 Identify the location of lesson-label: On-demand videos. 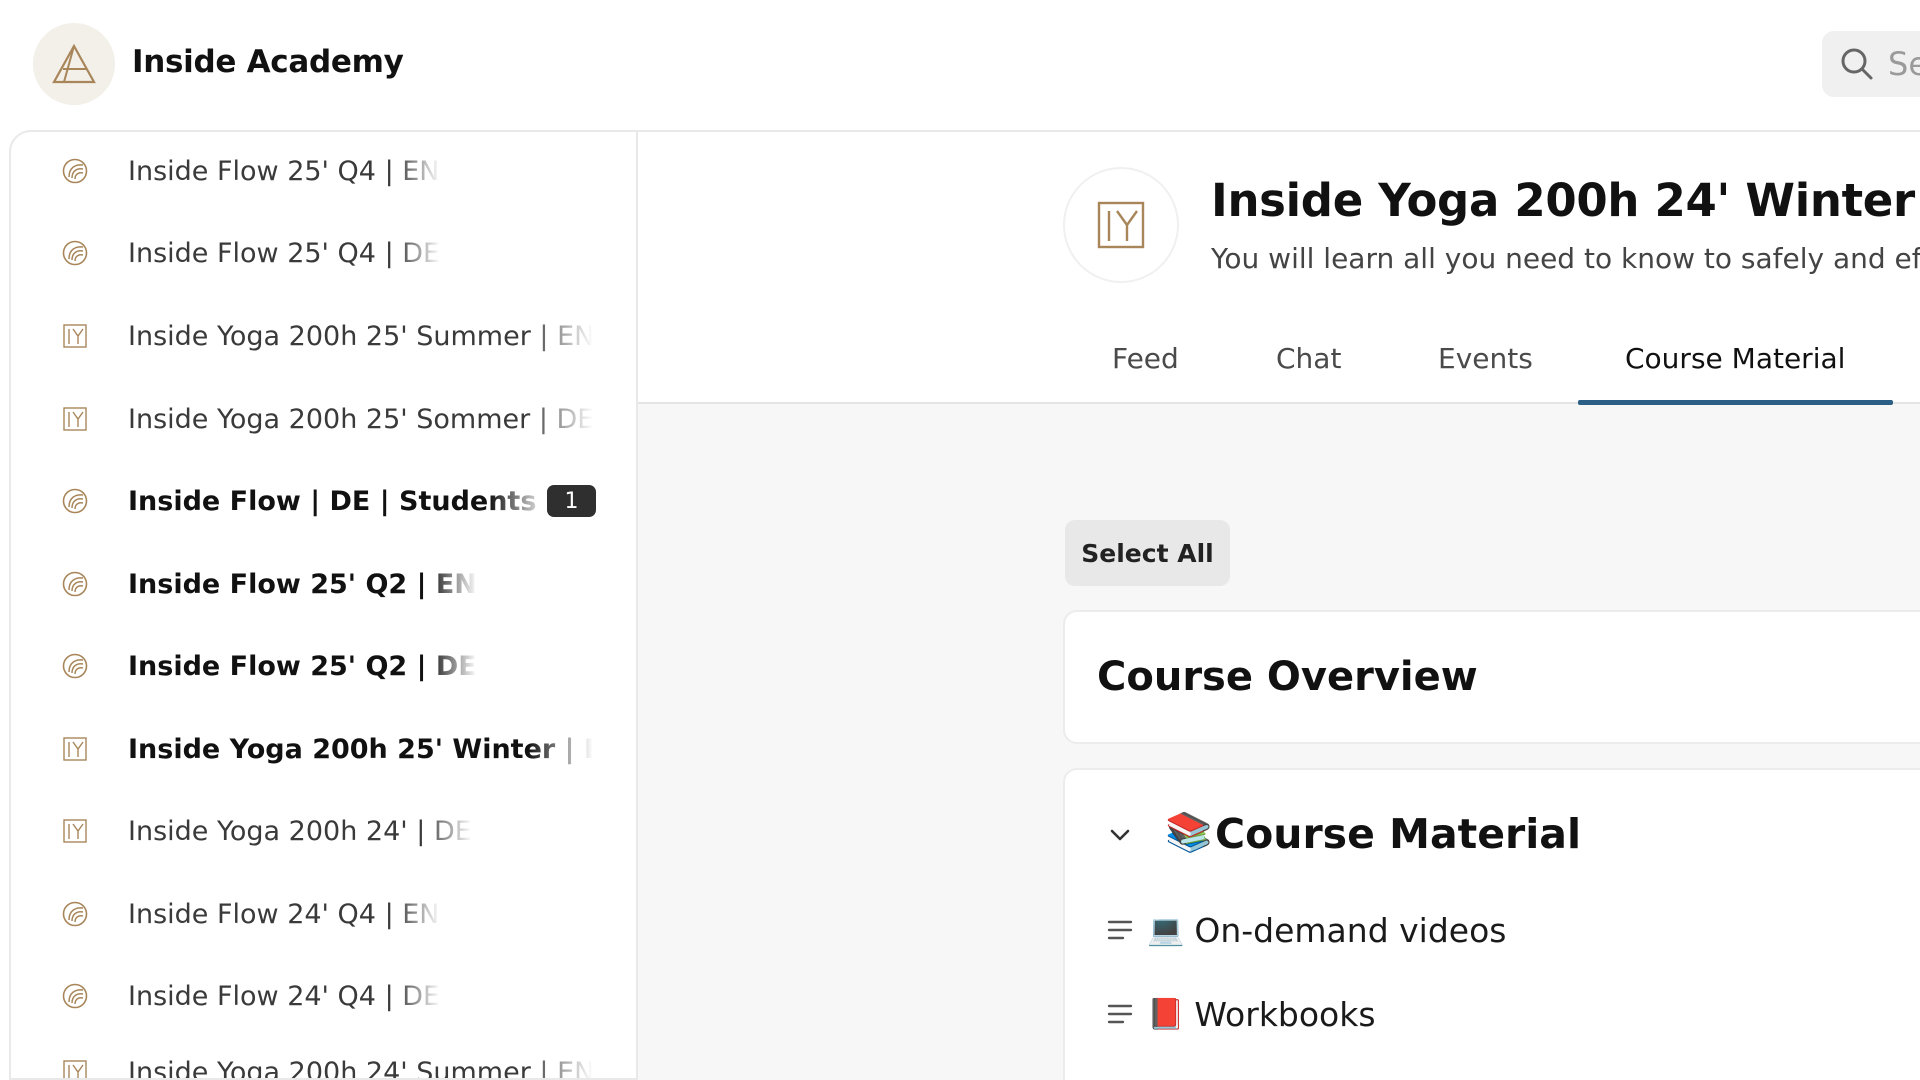
(1350, 930).